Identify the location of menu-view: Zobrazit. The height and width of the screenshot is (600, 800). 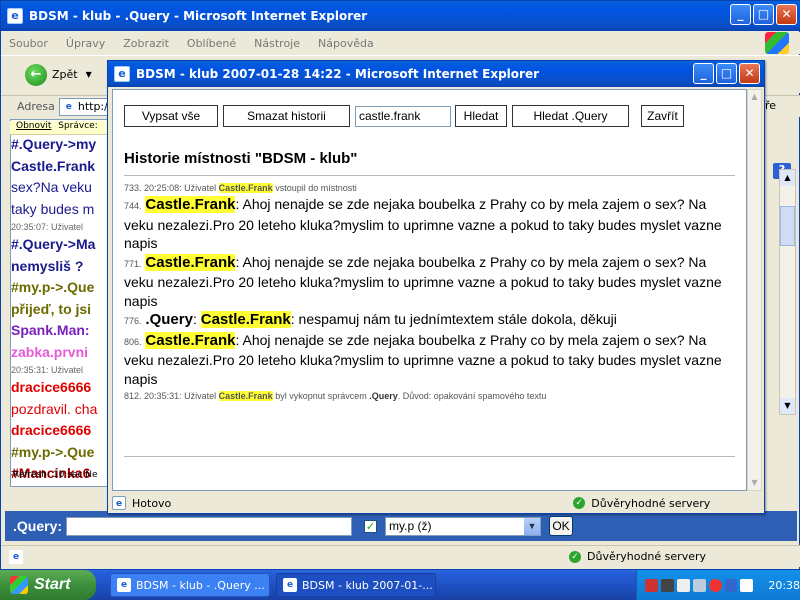
(146, 43).